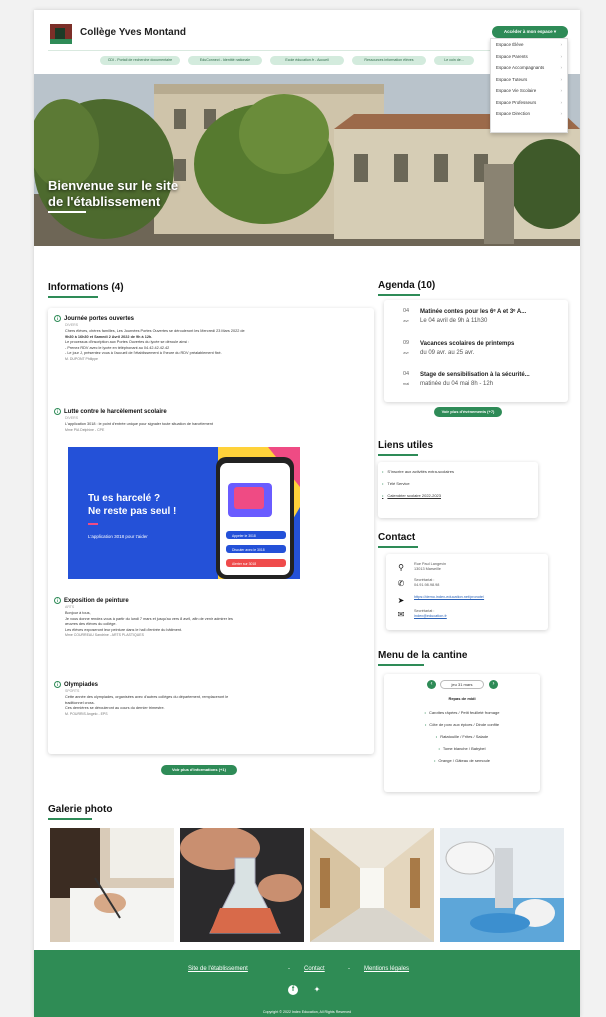 This screenshot has width=606, height=1017. What do you see at coordinates (467, 344) in the screenshot?
I see `event-title: Vacances scolaires de printemps` at bounding box center [467, 344].